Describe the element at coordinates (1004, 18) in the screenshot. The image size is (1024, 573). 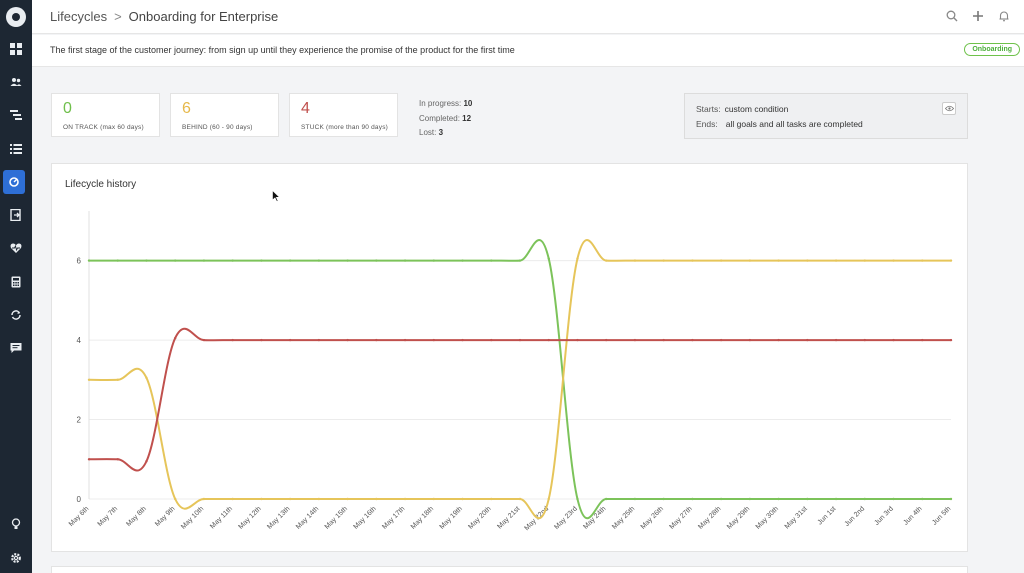
I see `bell-icon` at that location.